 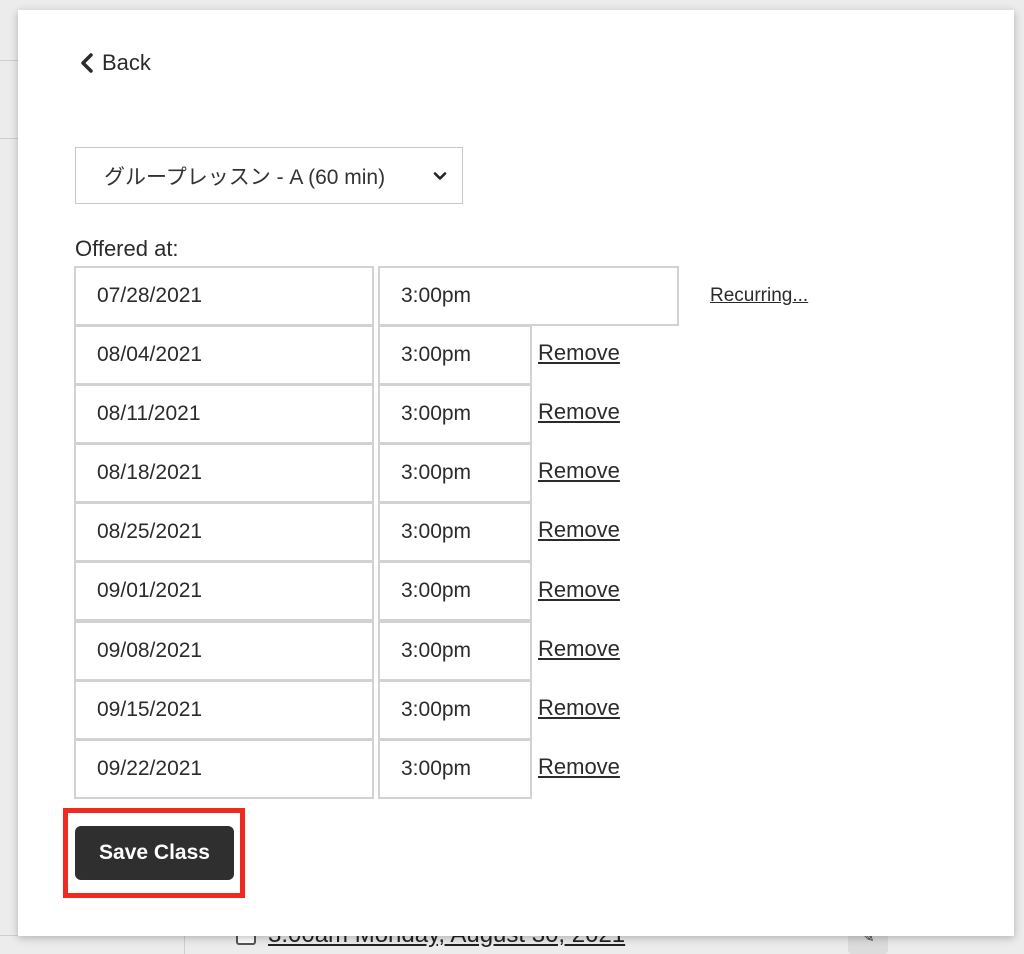 I want to click on chevron-down-icon, so click(x=440, y=175).